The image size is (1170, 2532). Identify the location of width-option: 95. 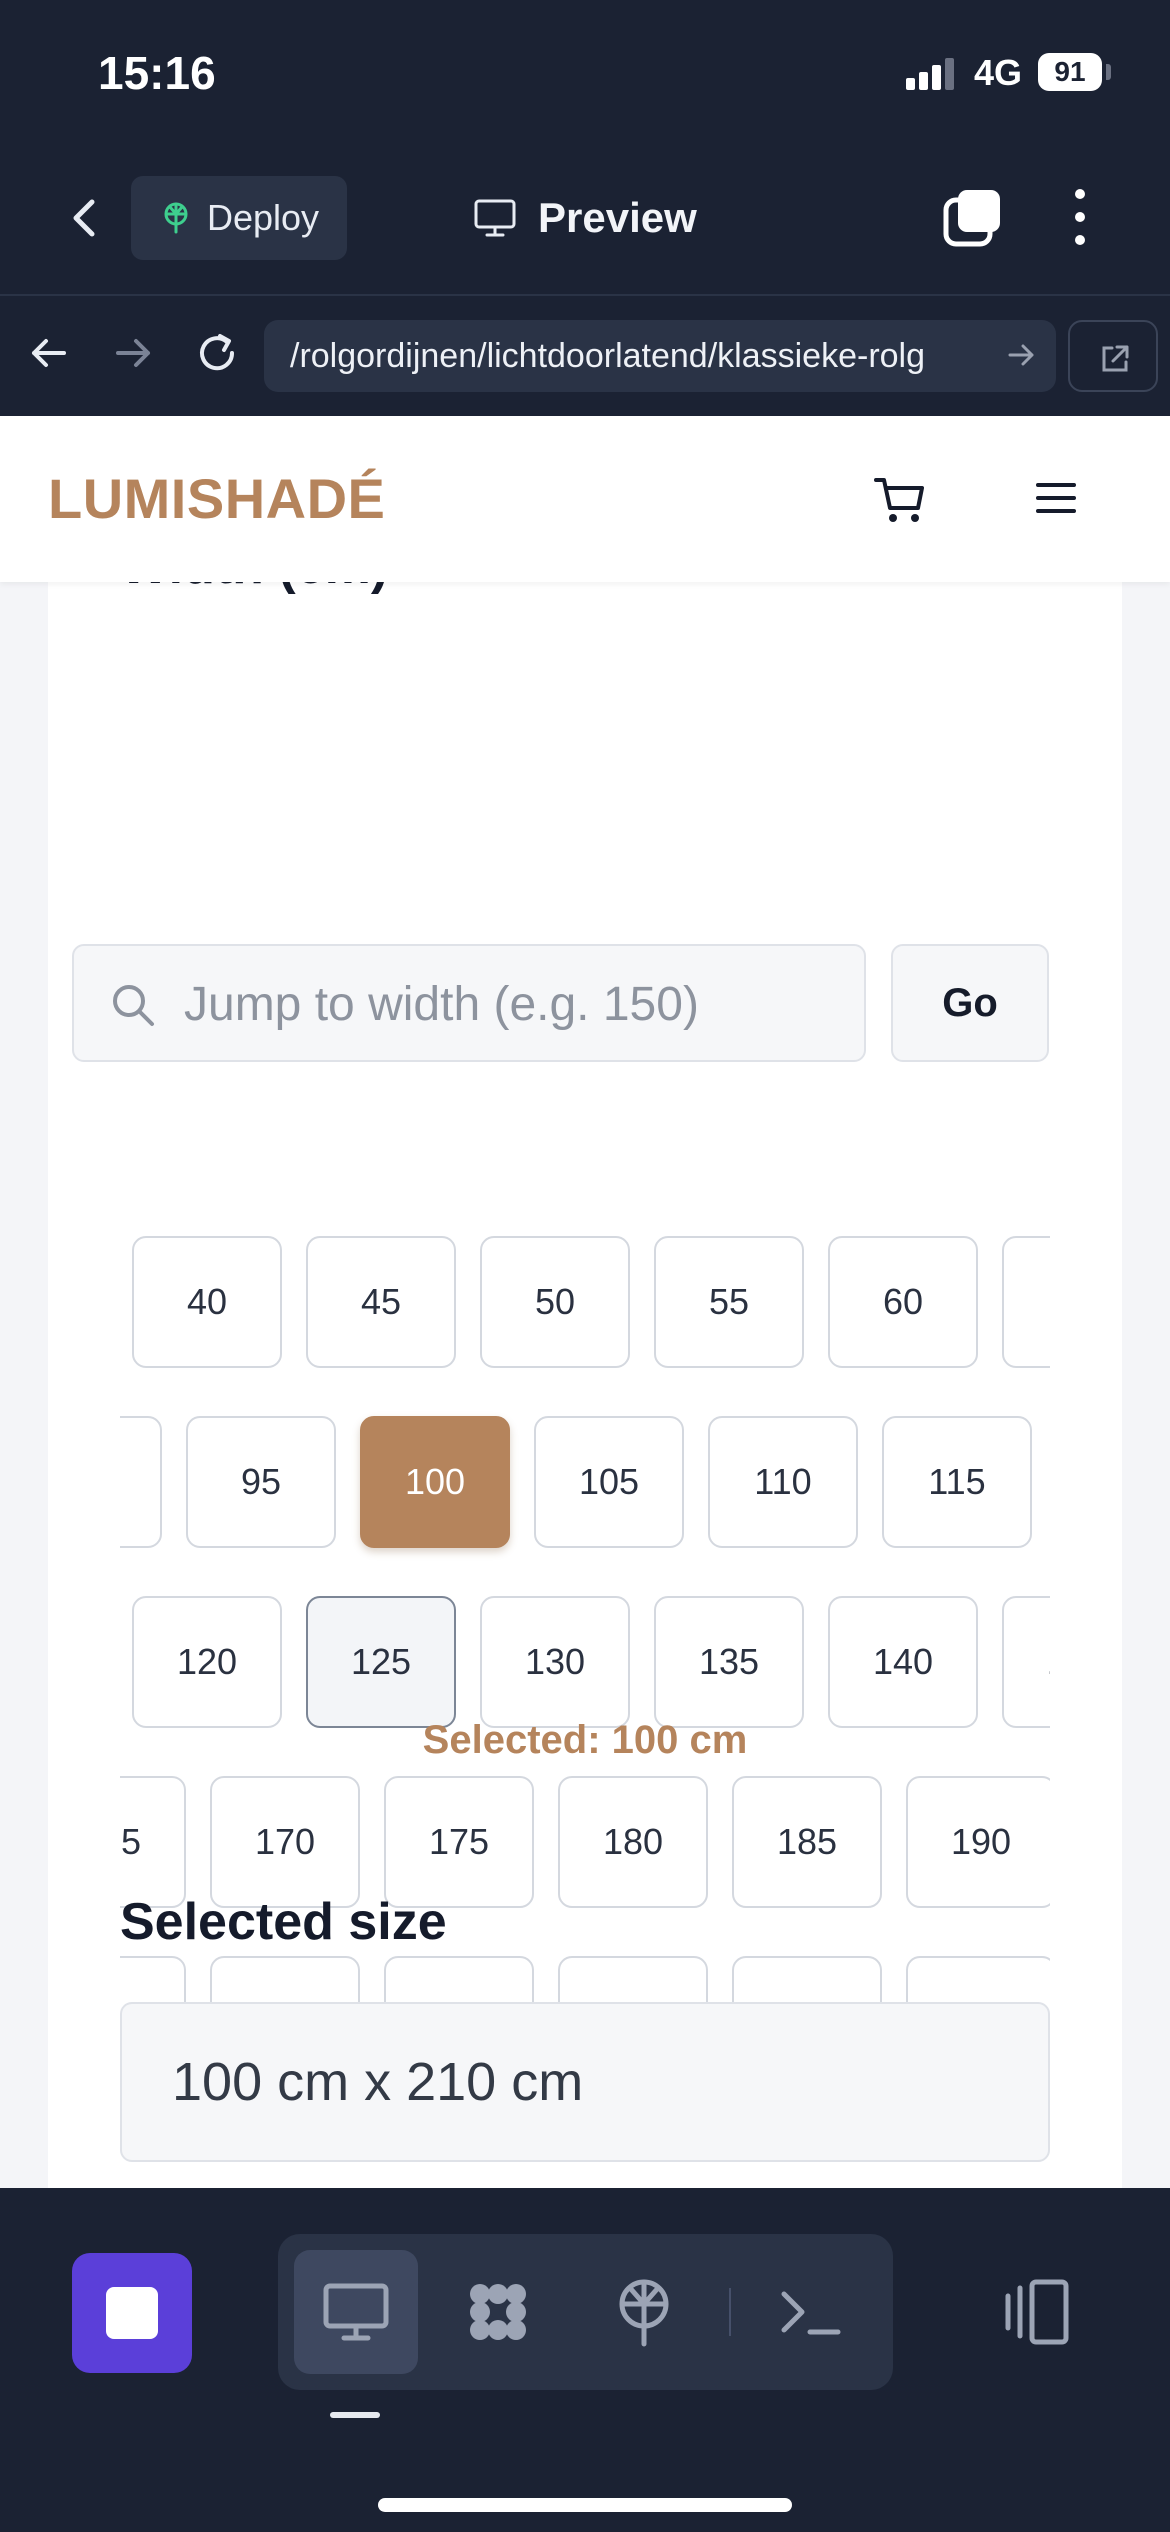
(261, 1482).